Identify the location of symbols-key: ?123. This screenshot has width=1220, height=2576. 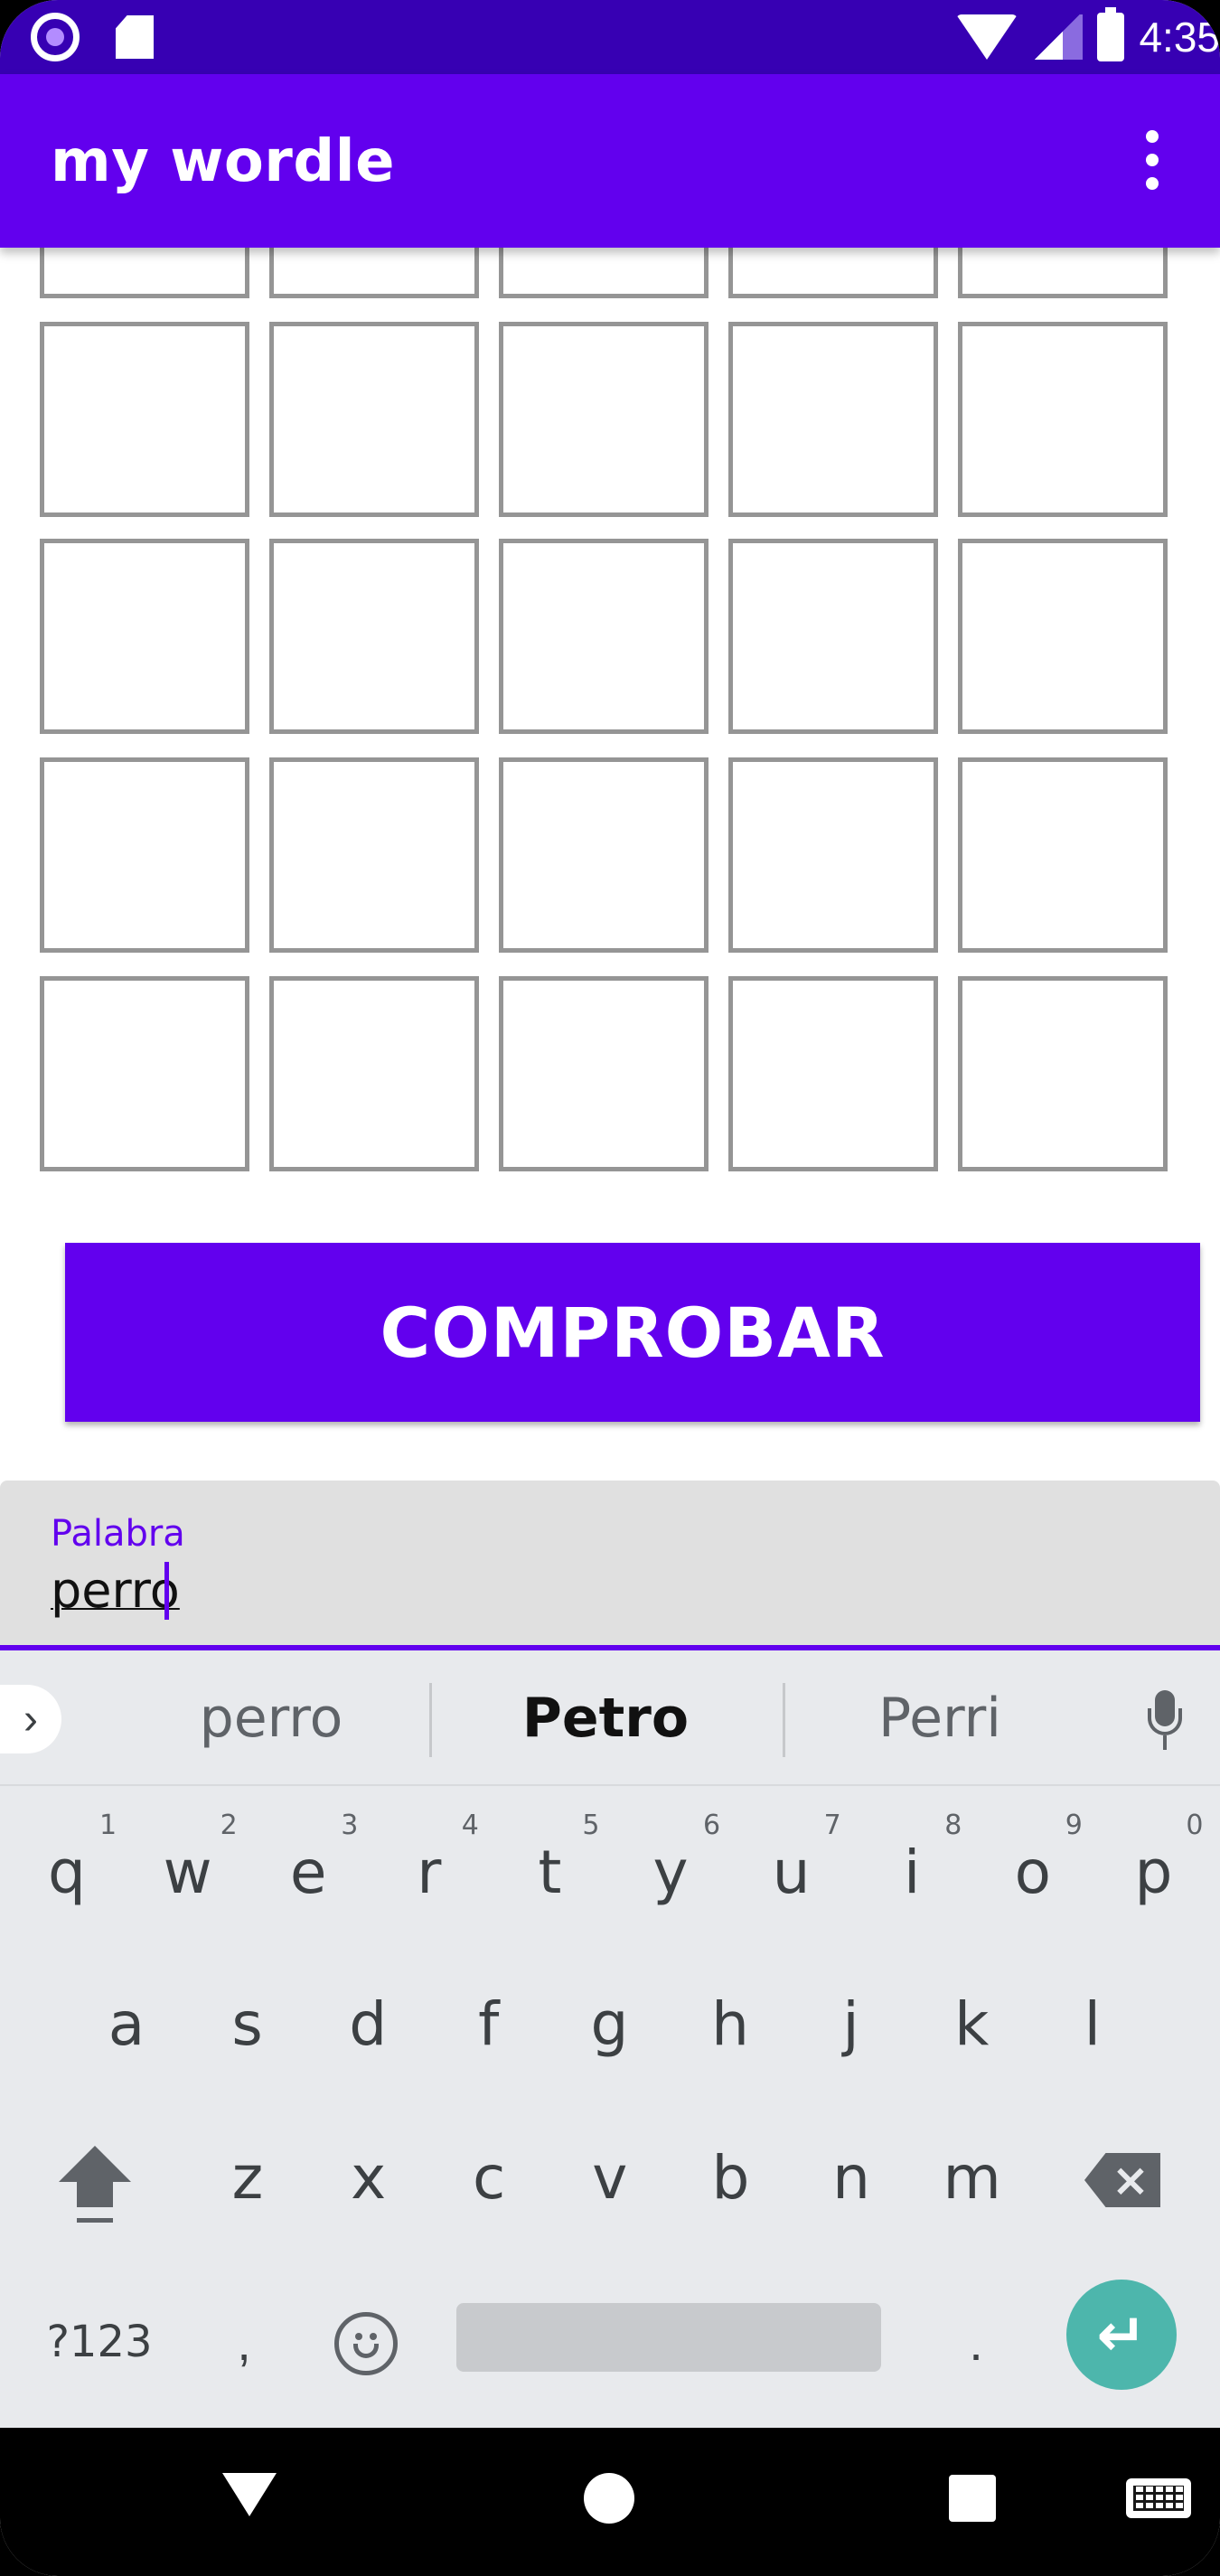
(99, 2342).